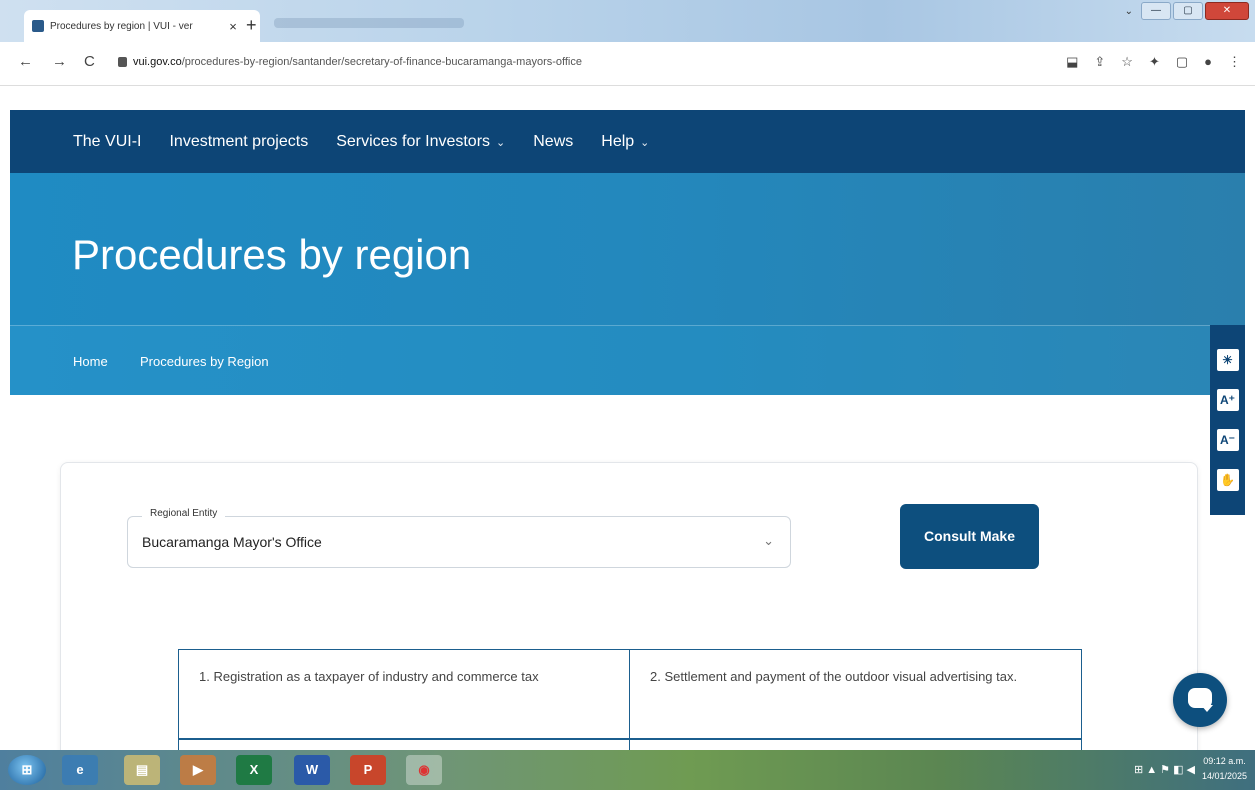 The width and height of the screenshot is (1255, 790). I want to click on breadcrumb-home-link: Home, so click(90, 361).